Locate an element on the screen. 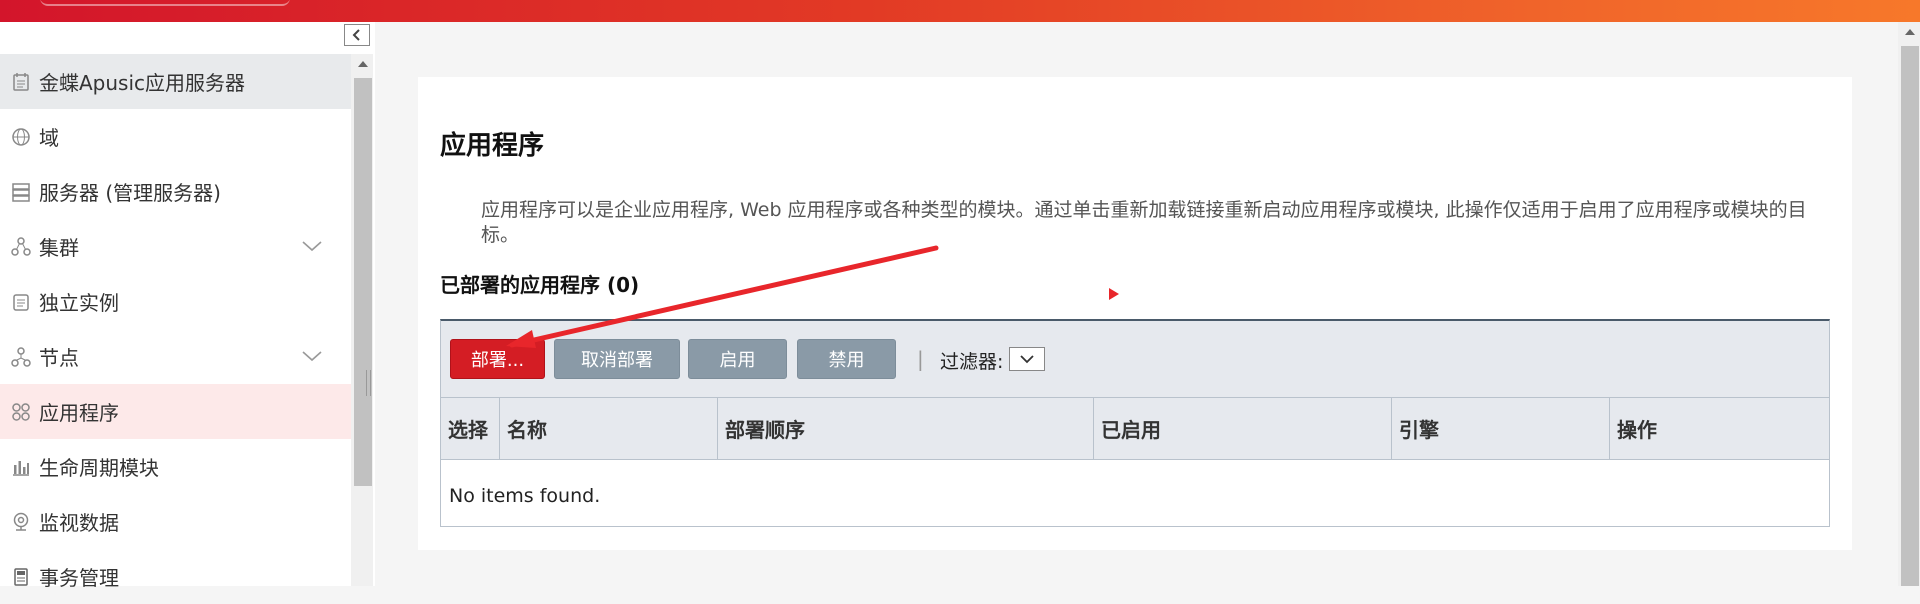  sidebar-item-standalone-instance: 独立实例 is located at coordinates (175, 301).